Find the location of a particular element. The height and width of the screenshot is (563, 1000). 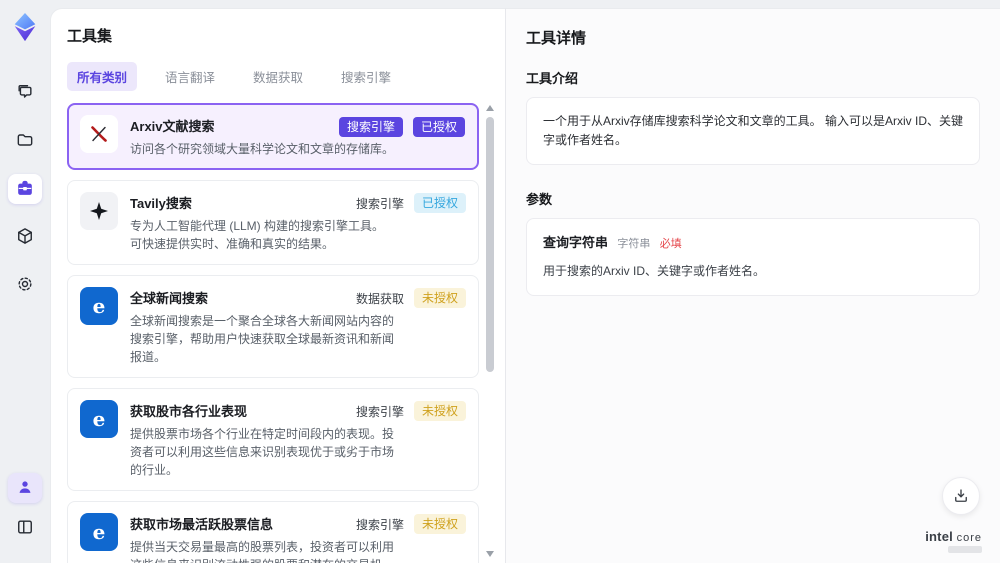

panel-icon is located at coordinates (25, 528).